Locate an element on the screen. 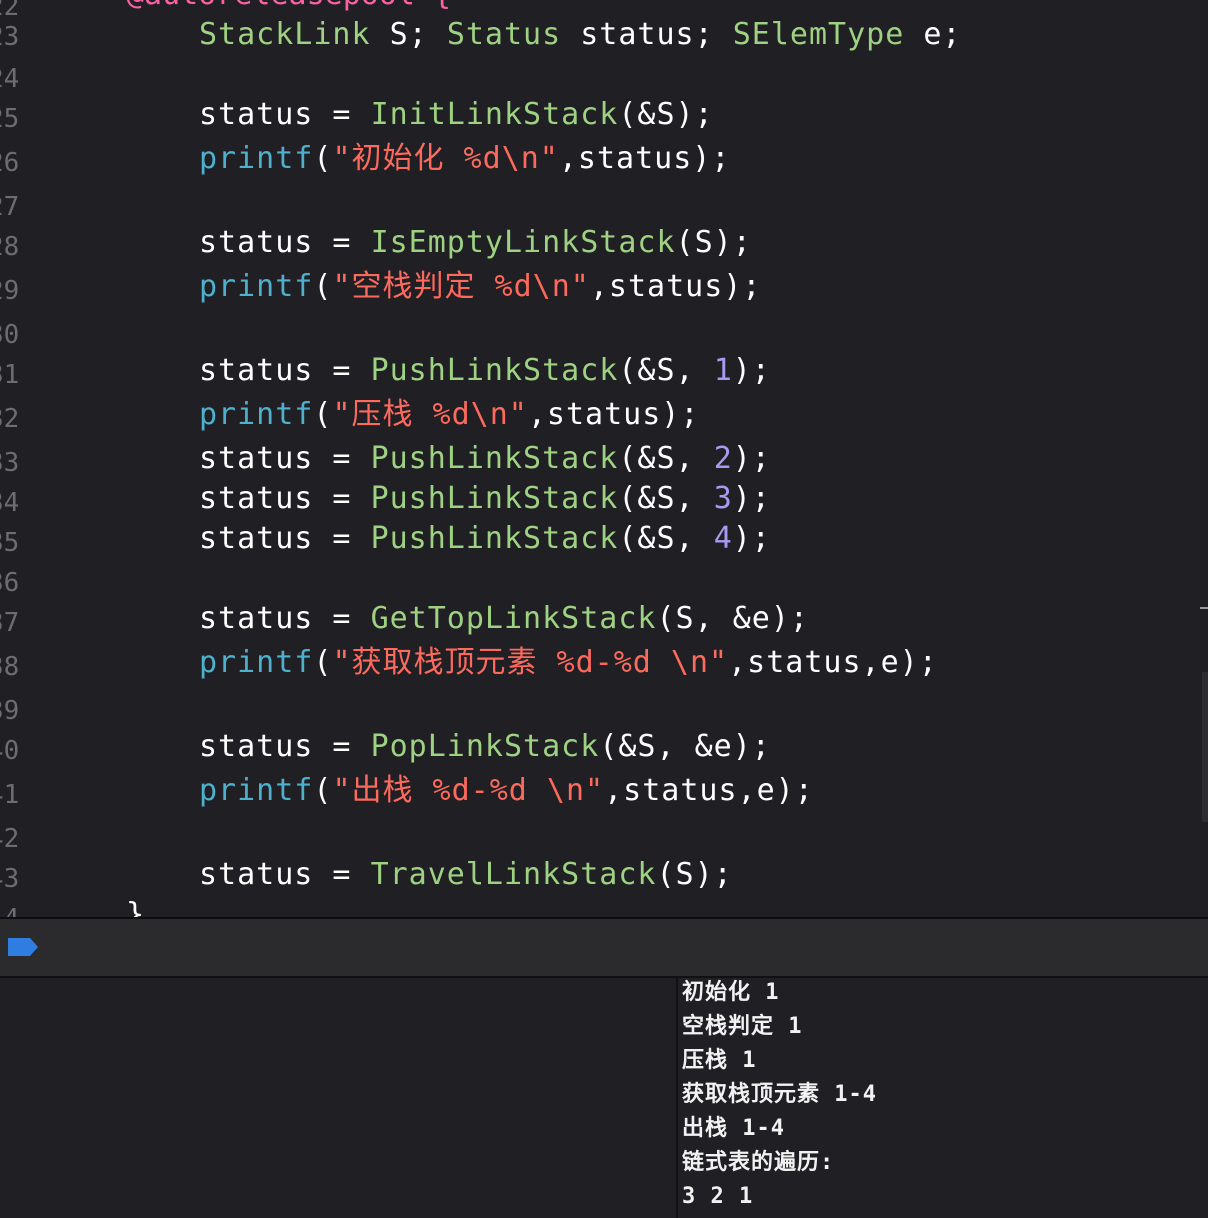 Image resolution: width=1208 pixels, height=1218 pixels. code-token: e; is located at coordinates (933, 34).